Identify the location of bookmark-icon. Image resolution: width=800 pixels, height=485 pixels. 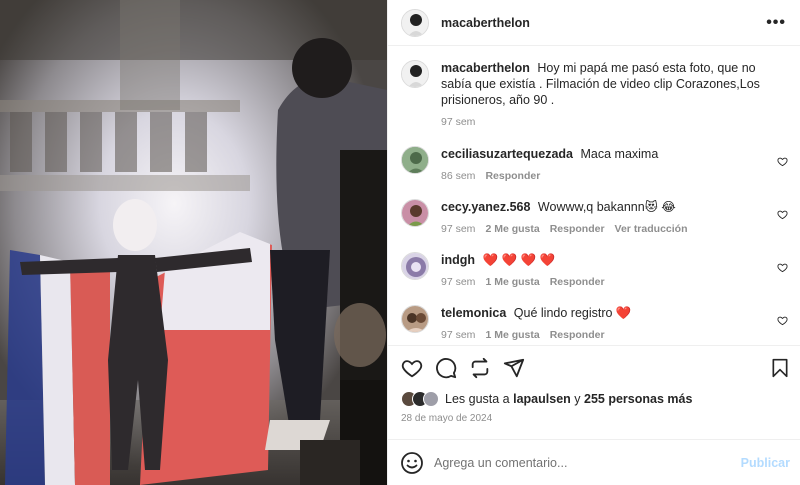
(780, 368).